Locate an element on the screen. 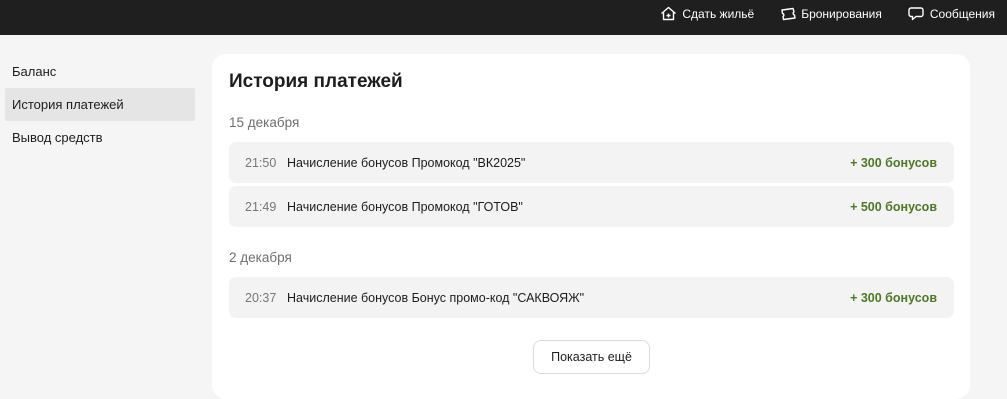  payment-amount: + 500 бонусов is located at coordinates (893, 206).